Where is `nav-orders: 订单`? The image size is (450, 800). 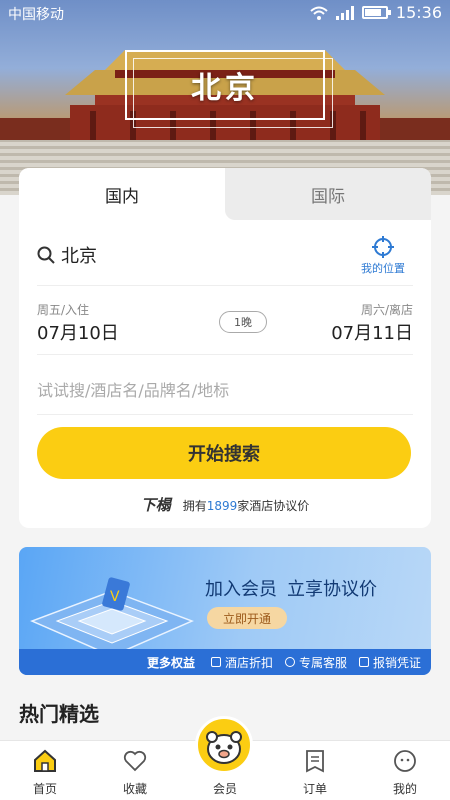 nav-orders: 订单 is located at coordinates (315, 770).